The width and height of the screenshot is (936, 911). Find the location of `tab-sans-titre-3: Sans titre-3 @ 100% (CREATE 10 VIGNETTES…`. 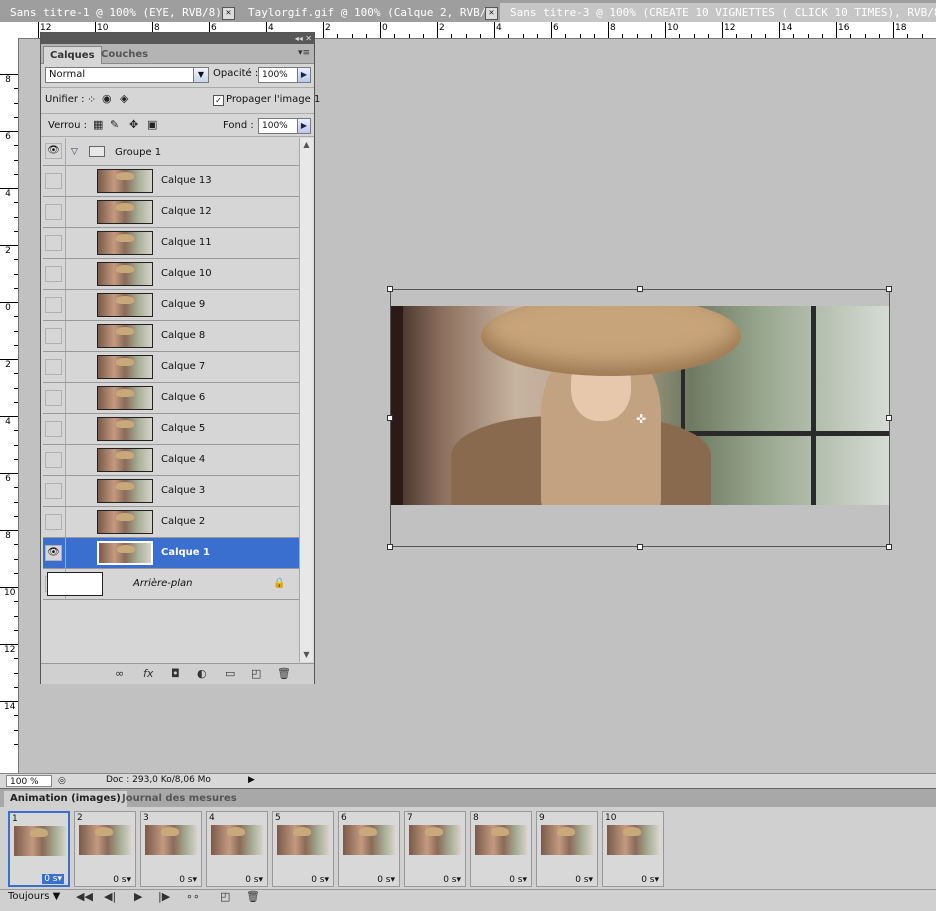

tab-sans-titre-3: Sans titre-3 @ 100% (CREATE 10 VIGNETTES… is located at coordinates (718, 12).